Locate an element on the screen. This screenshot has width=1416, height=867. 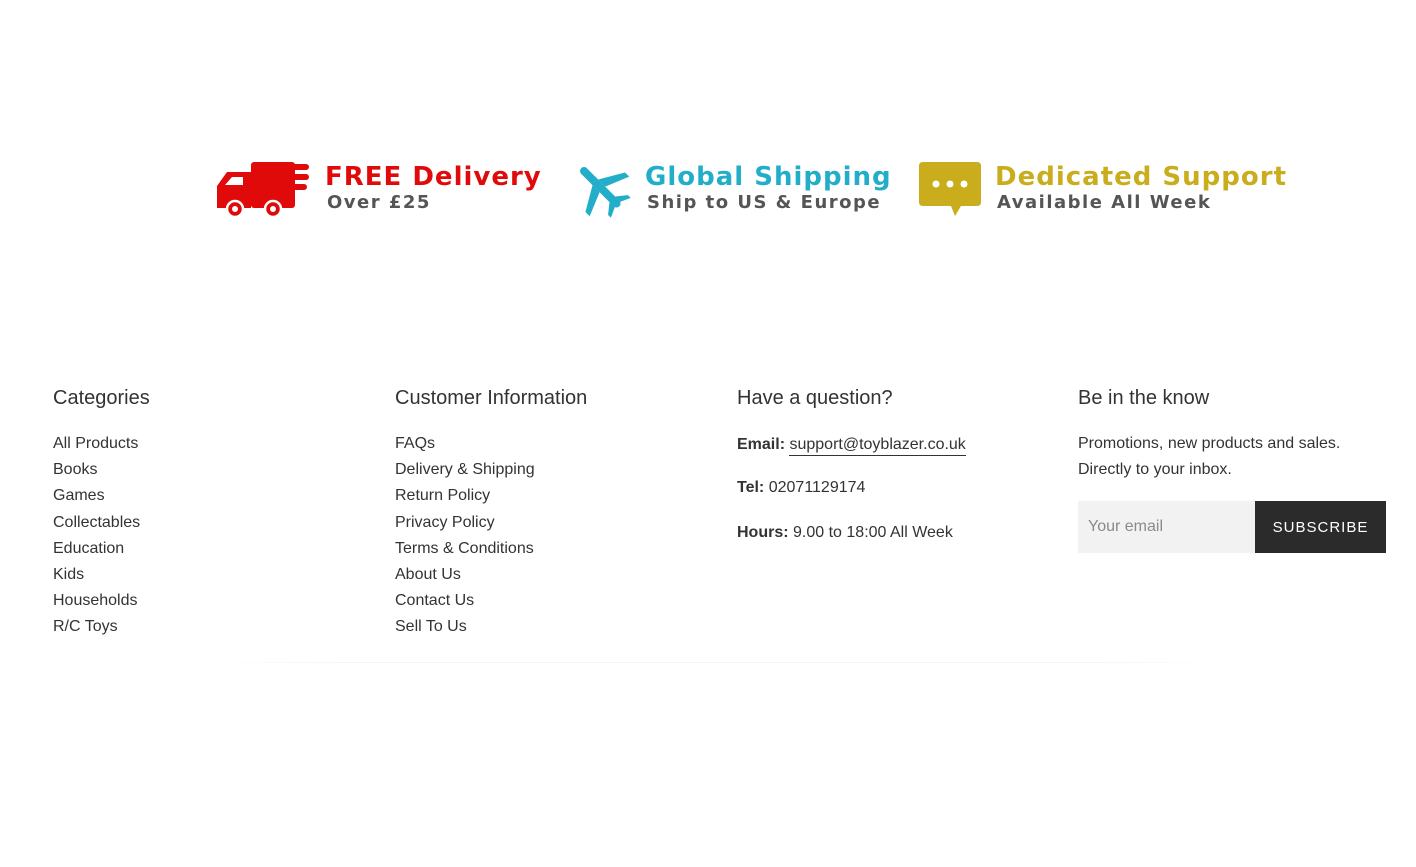
feature-subtitle: Available All Week is located at coordinates (1104, 202).